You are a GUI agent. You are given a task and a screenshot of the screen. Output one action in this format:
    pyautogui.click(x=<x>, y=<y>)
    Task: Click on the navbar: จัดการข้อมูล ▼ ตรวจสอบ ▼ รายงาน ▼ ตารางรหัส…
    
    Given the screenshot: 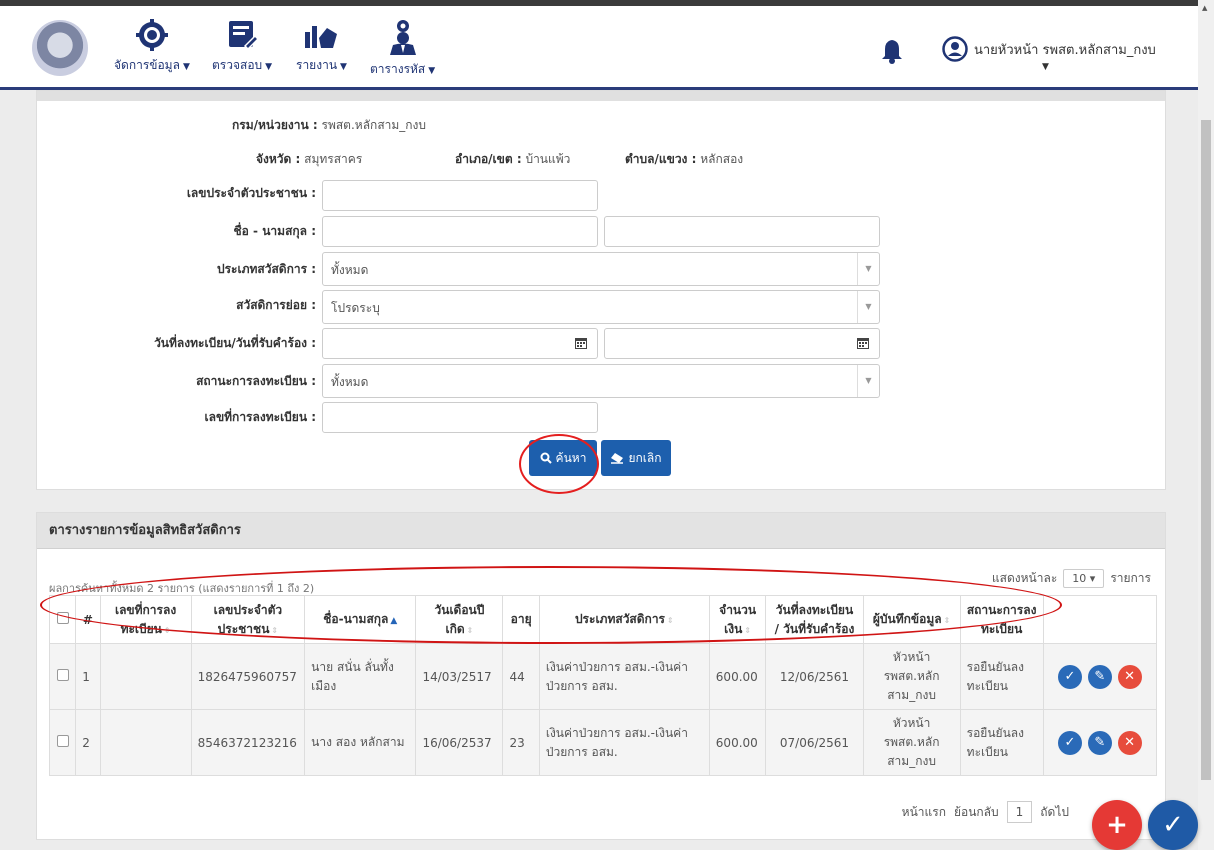 What is the action you would take?
    pyautogui.click(x=599, y=48)
    